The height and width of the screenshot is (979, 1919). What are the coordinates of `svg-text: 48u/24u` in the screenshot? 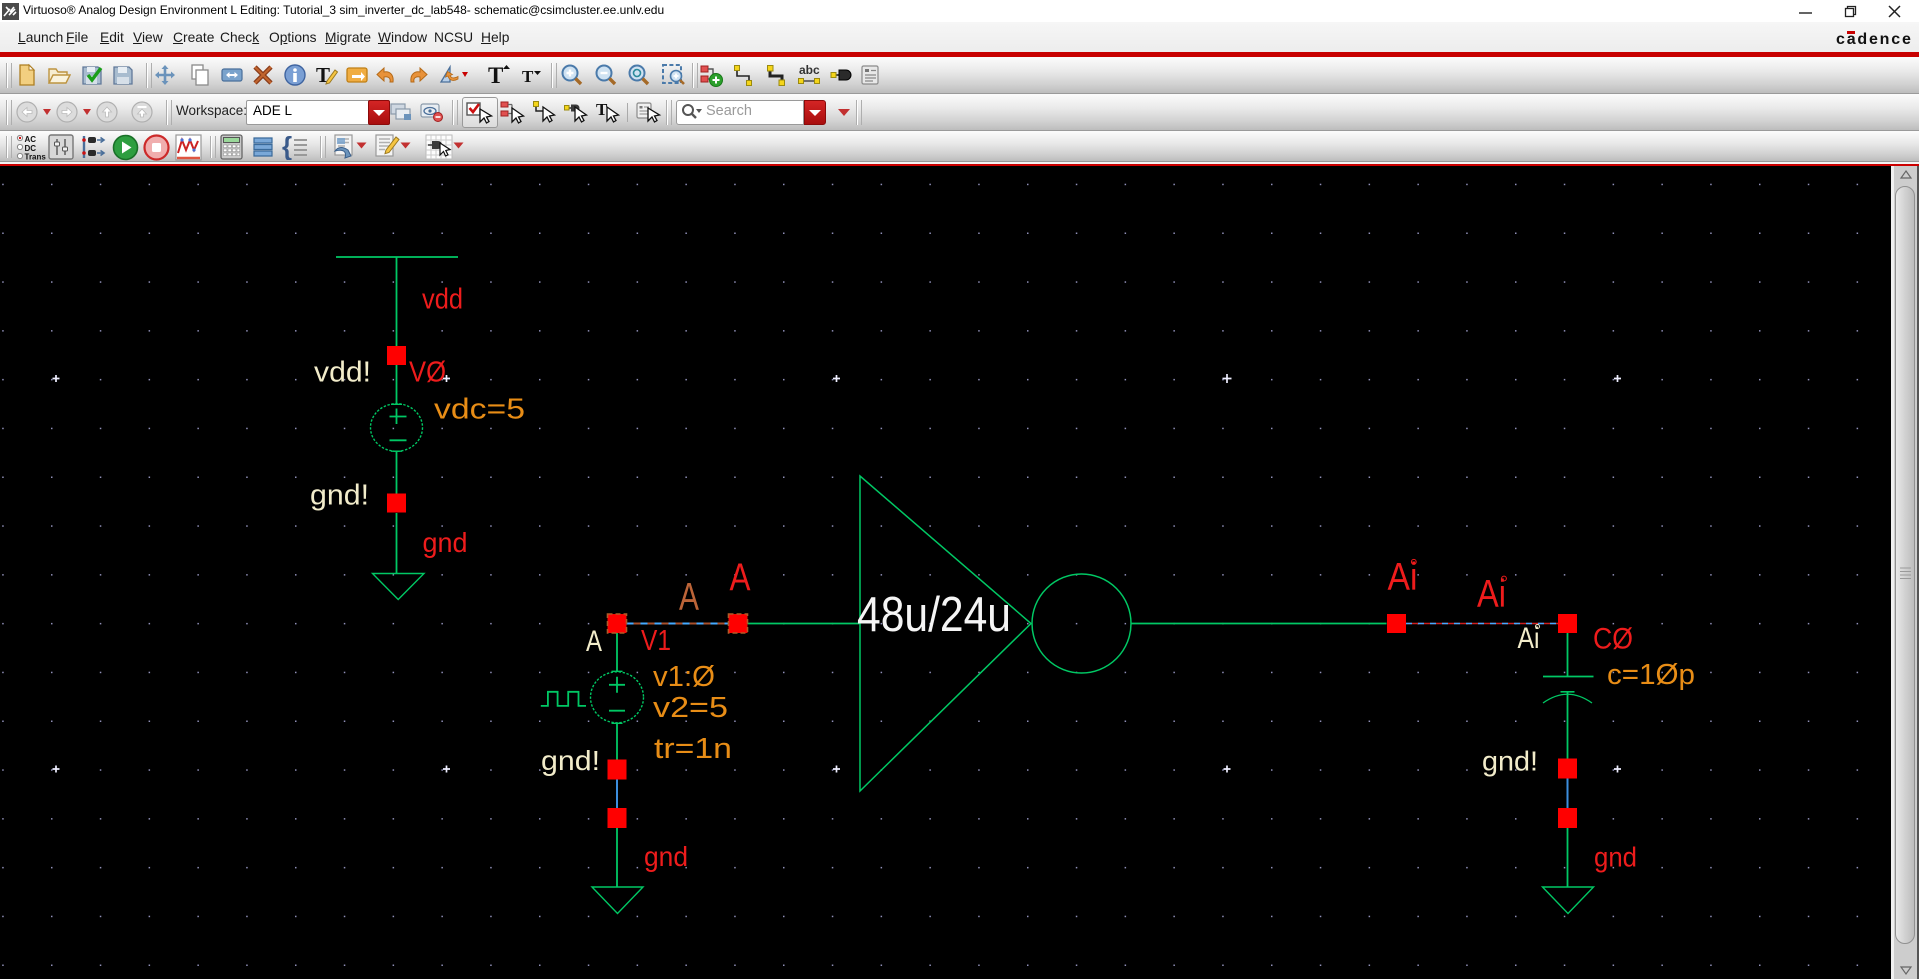 It's located at (934, 615).